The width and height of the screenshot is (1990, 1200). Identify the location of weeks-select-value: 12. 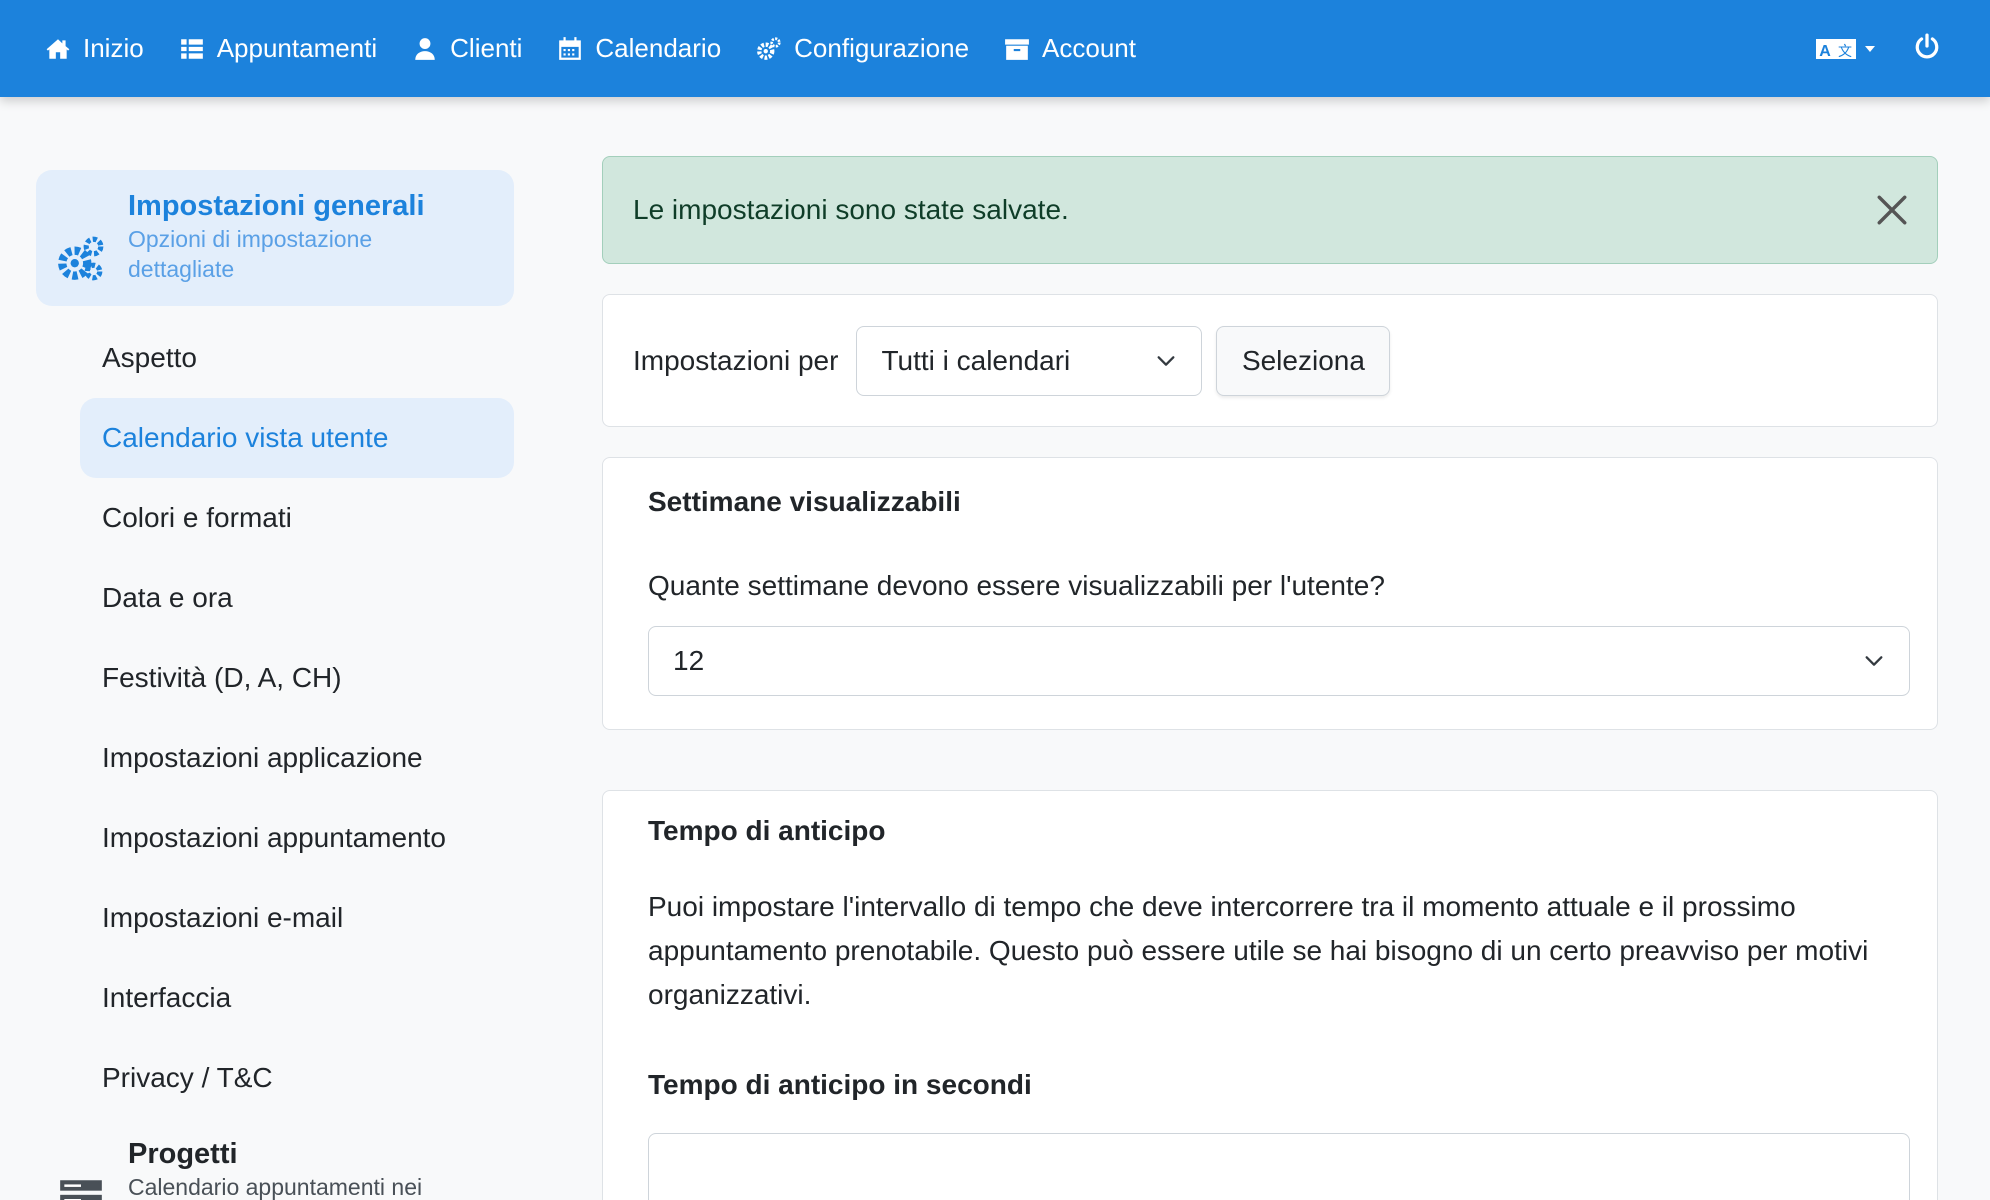
(689, 660).